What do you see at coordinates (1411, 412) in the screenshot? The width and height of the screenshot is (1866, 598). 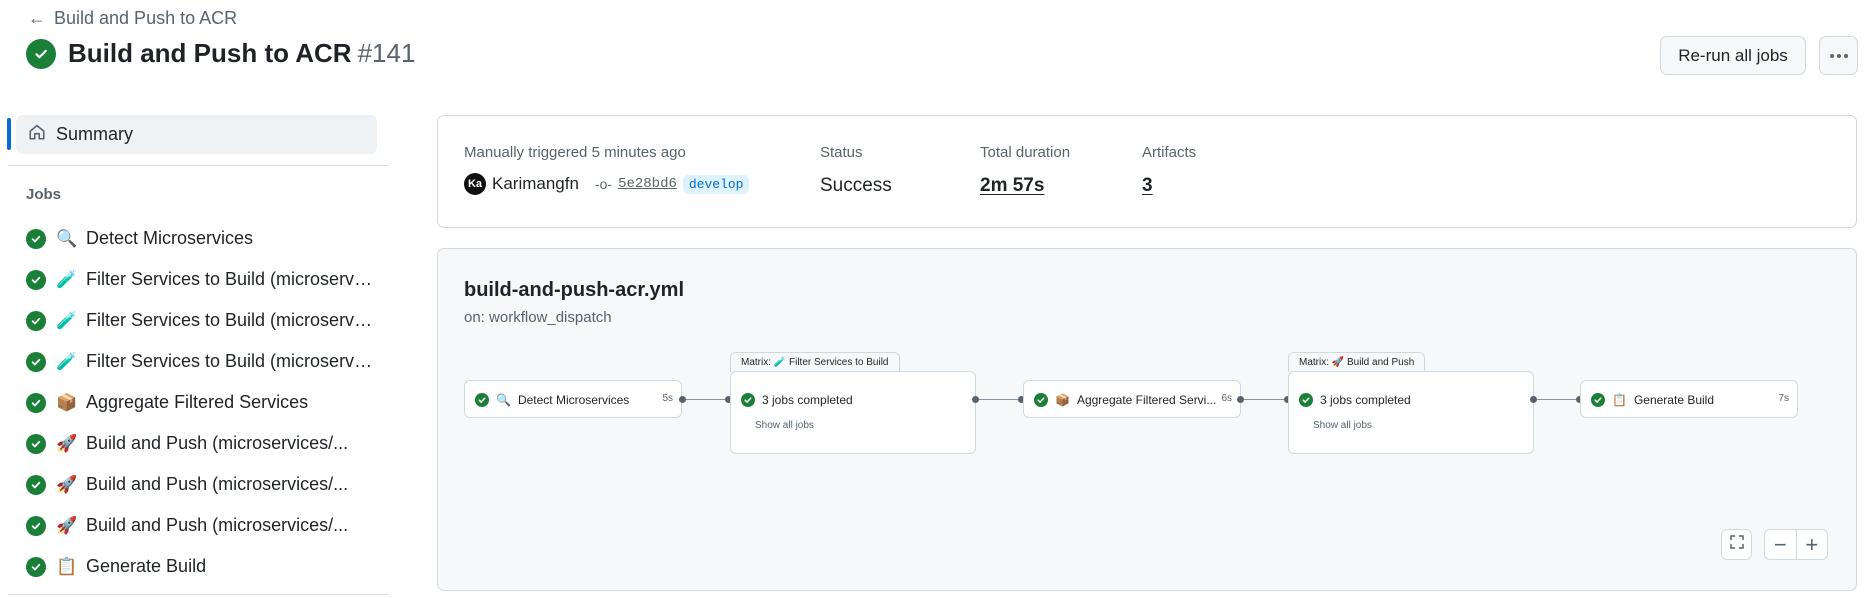 I see `graph-matrix-build: 3 jobs completed Show all jobs` at bounding box center [1411, 412].